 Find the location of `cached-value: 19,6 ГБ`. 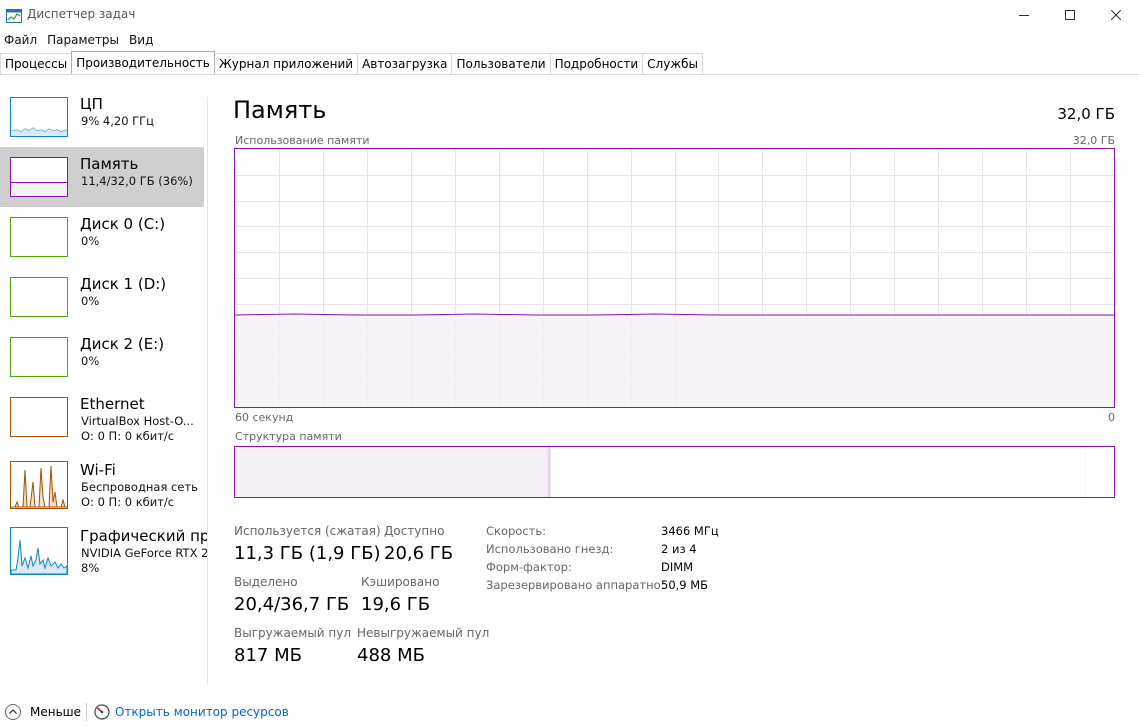

cached-value: 19,6 ГБ is located at coordinates (396, 604).